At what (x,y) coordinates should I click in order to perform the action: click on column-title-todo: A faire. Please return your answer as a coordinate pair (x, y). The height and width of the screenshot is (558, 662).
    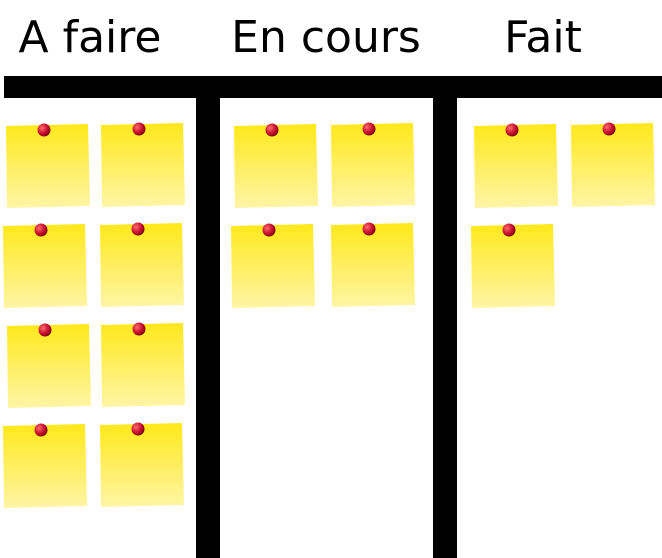
    Looking at the image, I should click on (90, 37).